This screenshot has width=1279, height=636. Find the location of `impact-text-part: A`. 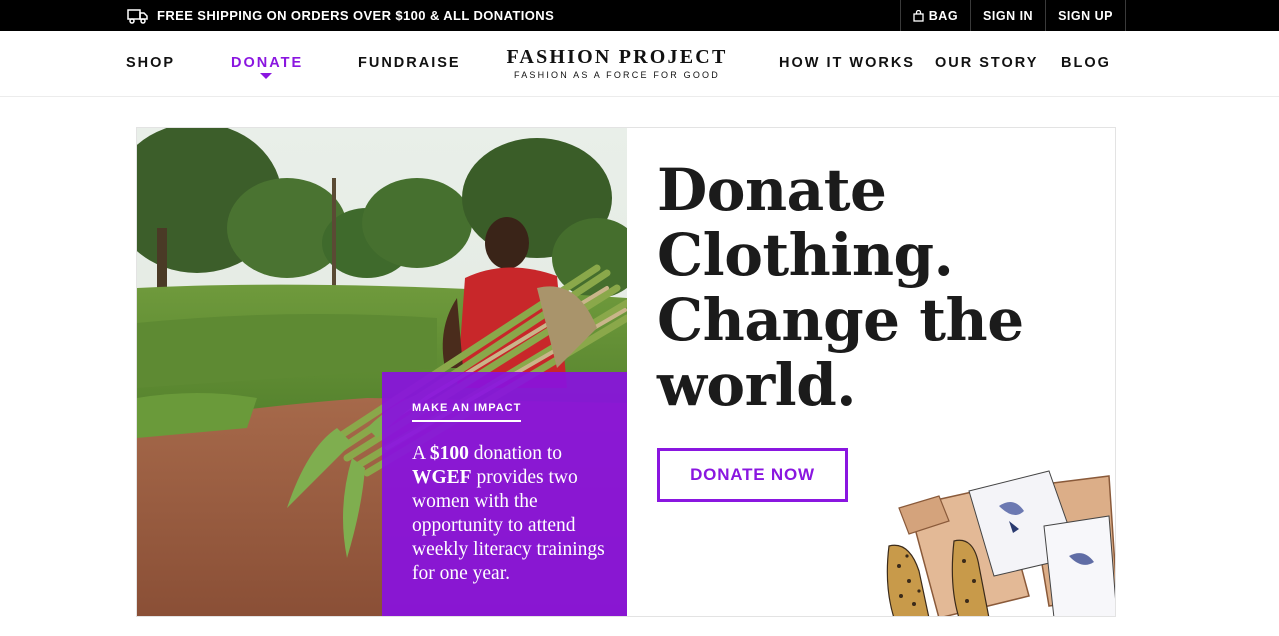

impact-text-part: A is located at coordinates (421, 453).